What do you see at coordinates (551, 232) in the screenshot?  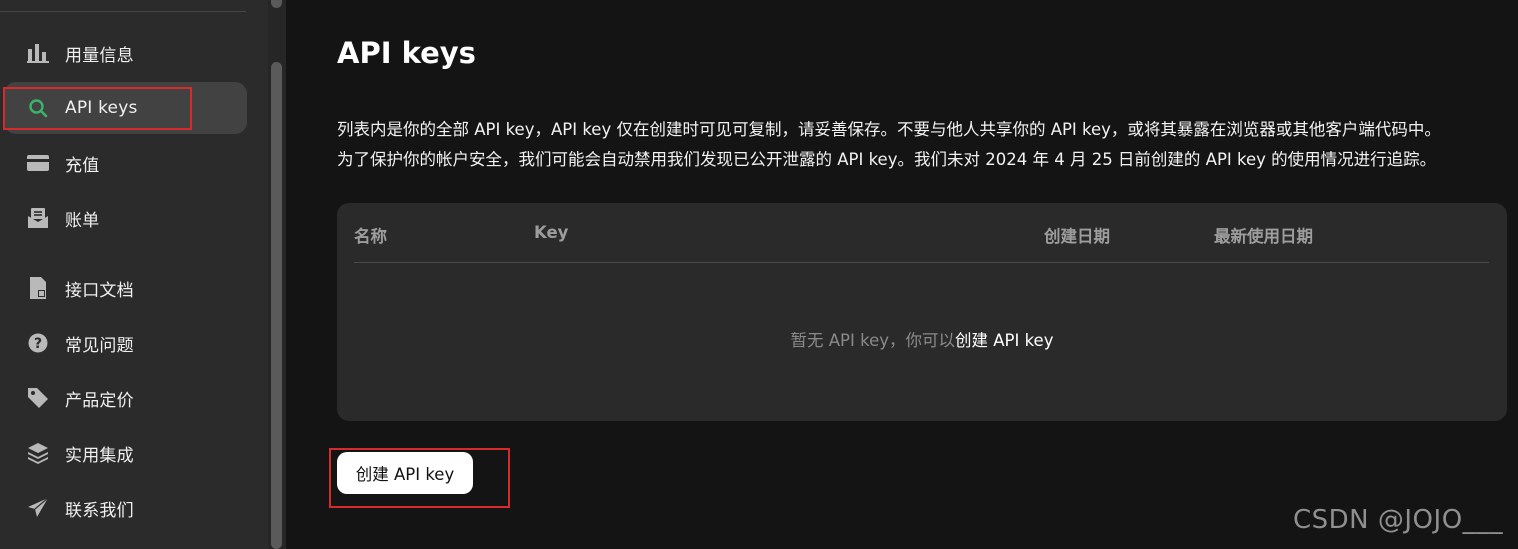 I see `column-header-key: Key` at bounding box center [551, 232].